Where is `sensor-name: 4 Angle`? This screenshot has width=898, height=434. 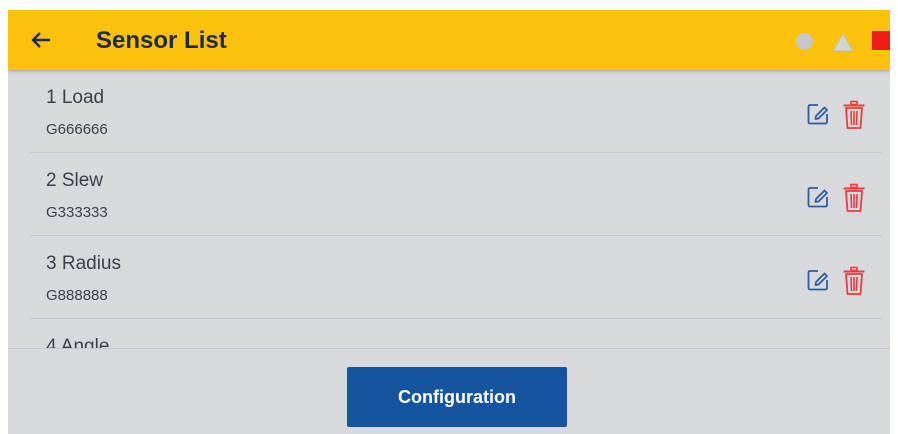 sensor-name: 4 Angle is located at coordinates (78, 342).